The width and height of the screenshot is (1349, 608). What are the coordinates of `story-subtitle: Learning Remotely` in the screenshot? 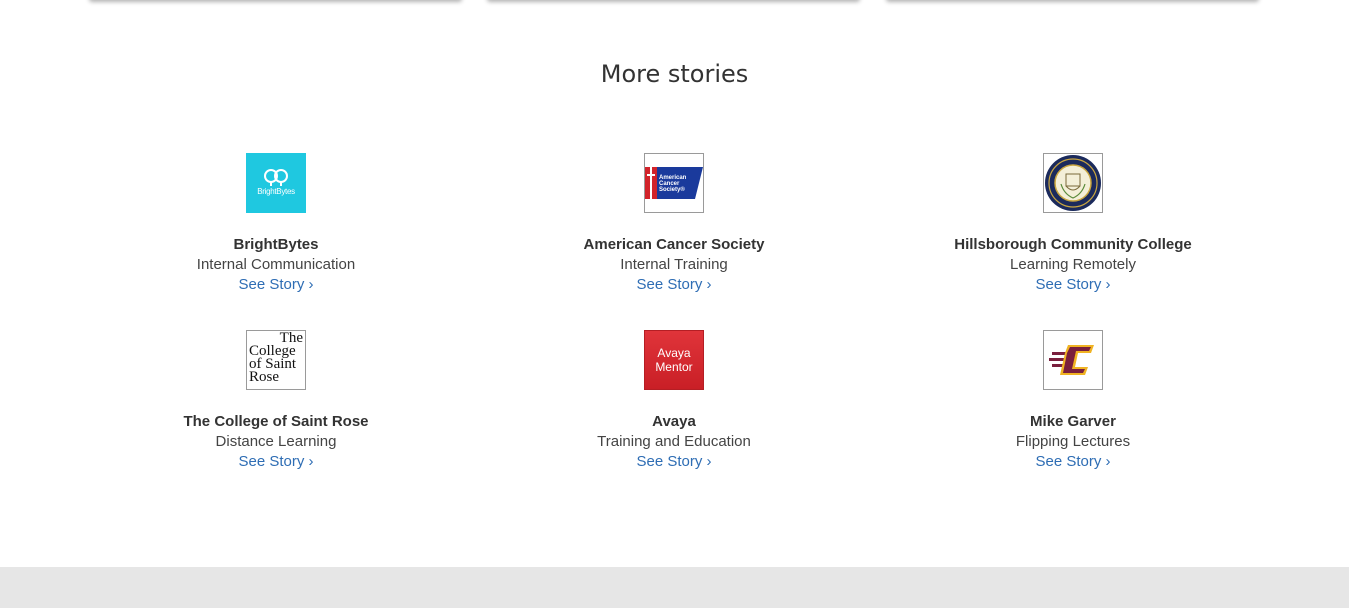 It's located at (1073, 264).